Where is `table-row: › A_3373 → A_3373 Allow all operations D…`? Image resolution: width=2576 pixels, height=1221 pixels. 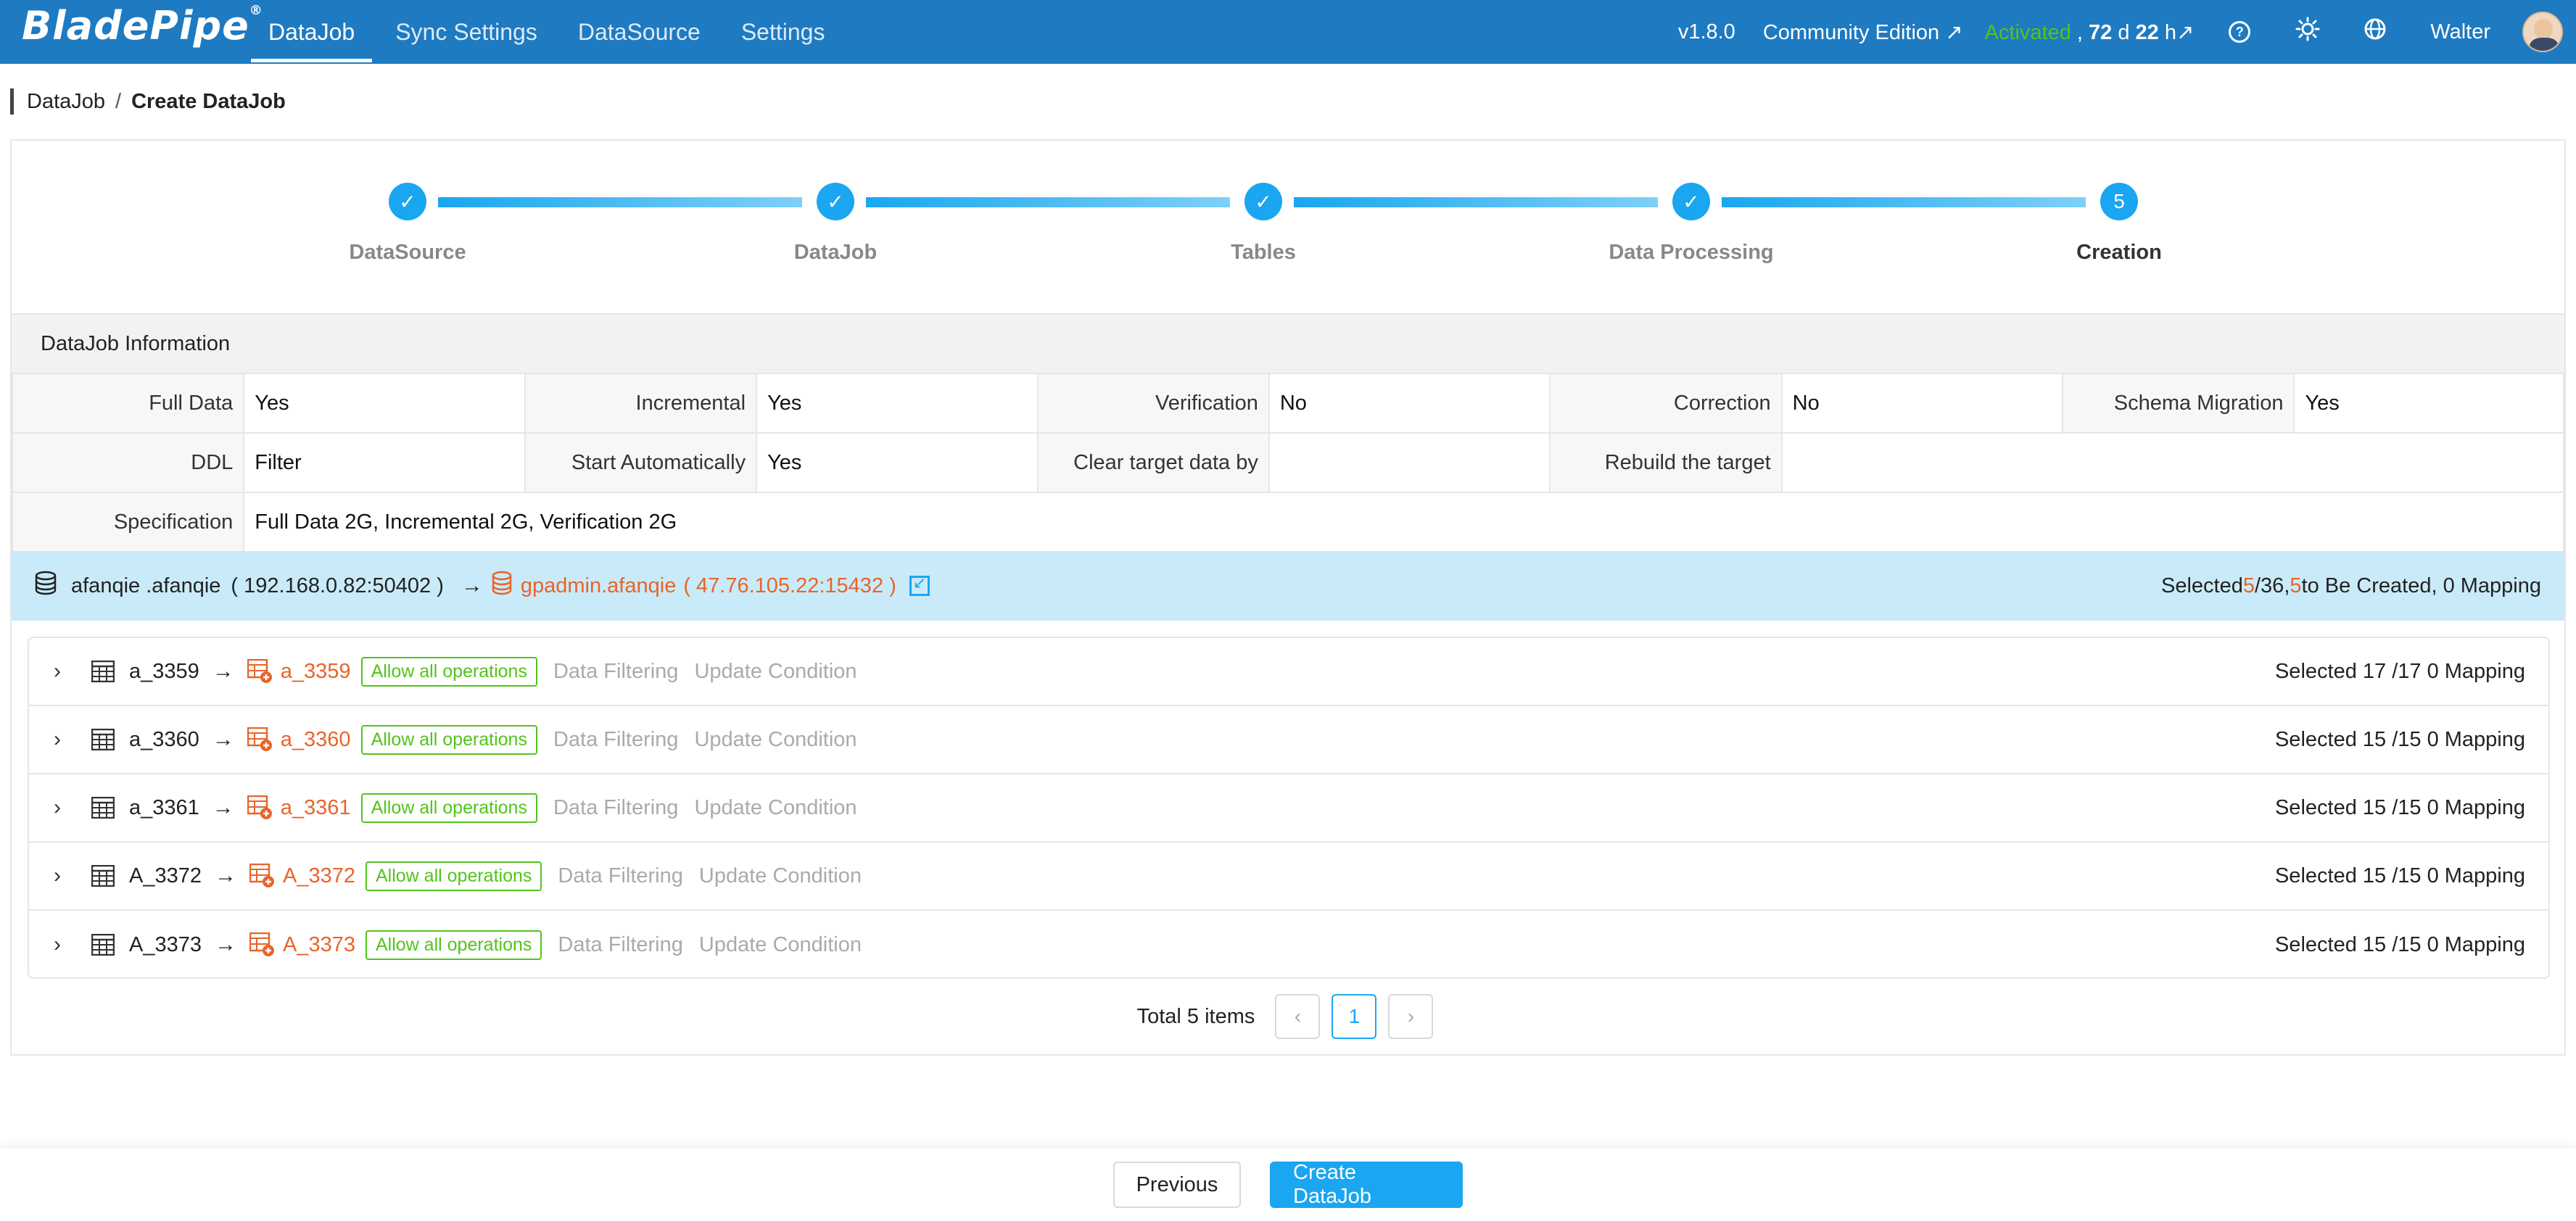 table-row: › A_3373 → A_3373 Allow all operations D… is located at coordinates (1288, 945).